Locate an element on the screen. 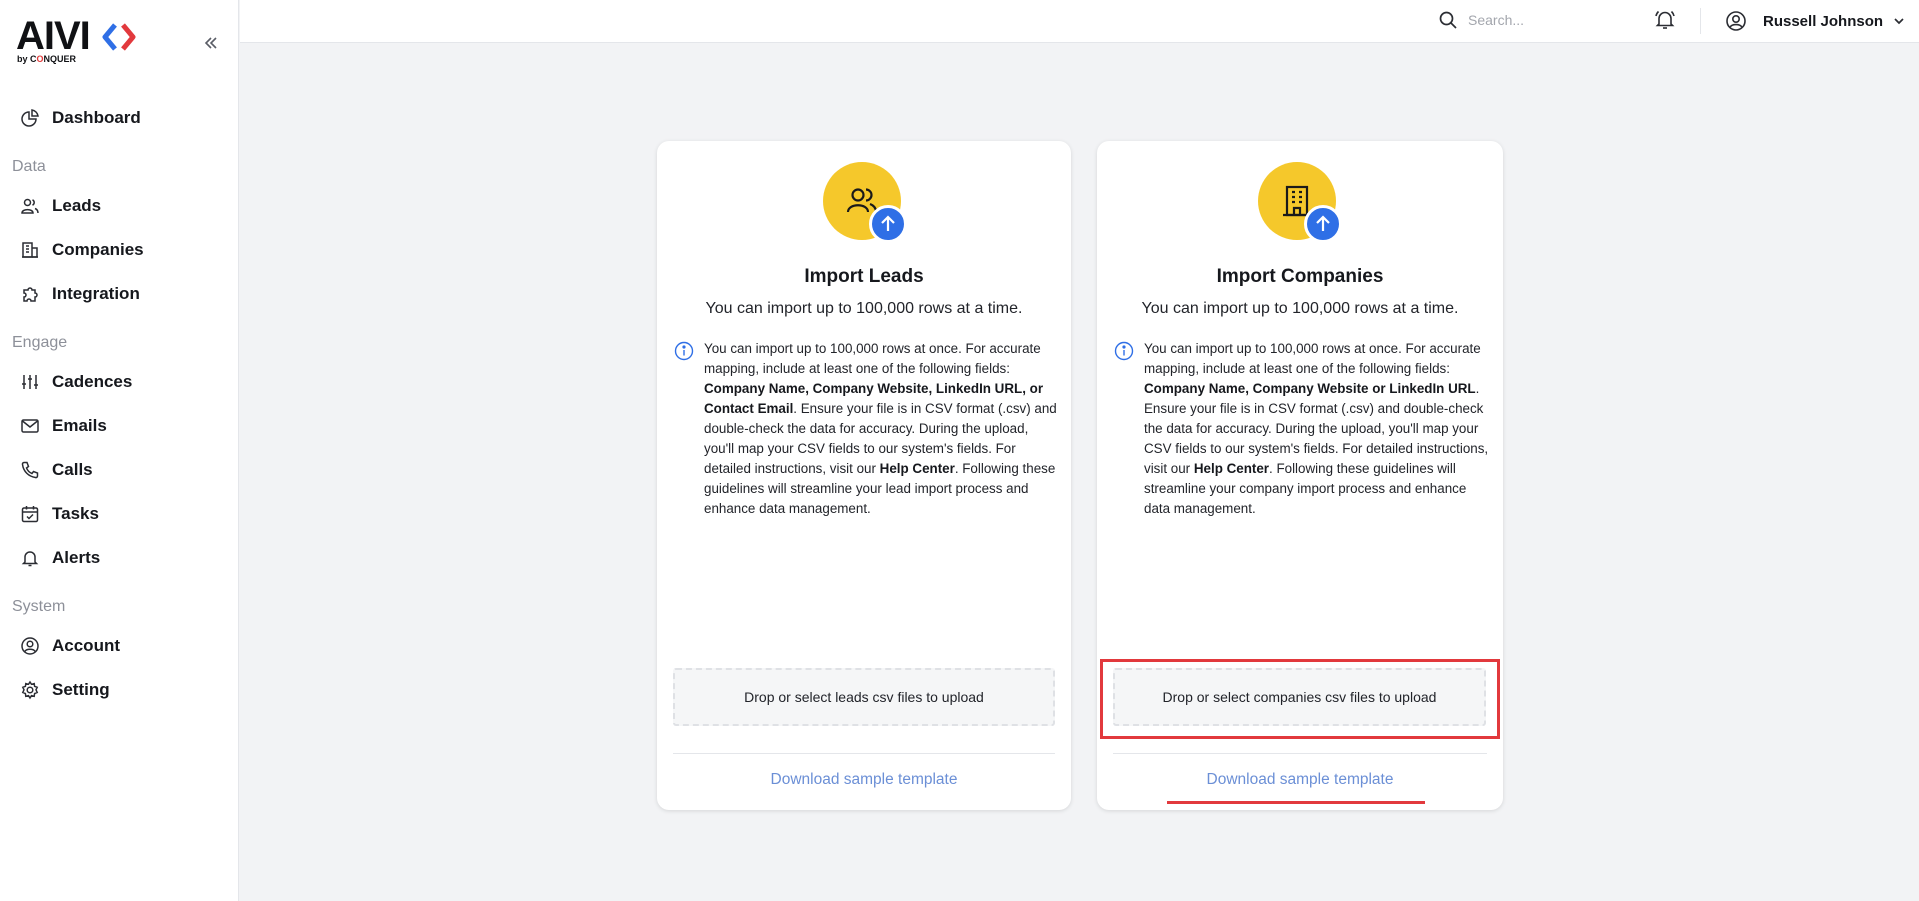 This screenshot has width=1919, height=901. sidebar-item-cadences: Cadences is located at coordinates (120, 382).